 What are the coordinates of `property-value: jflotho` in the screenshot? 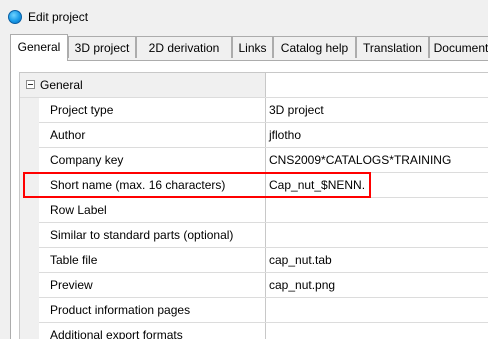 It's located at (376, 135).